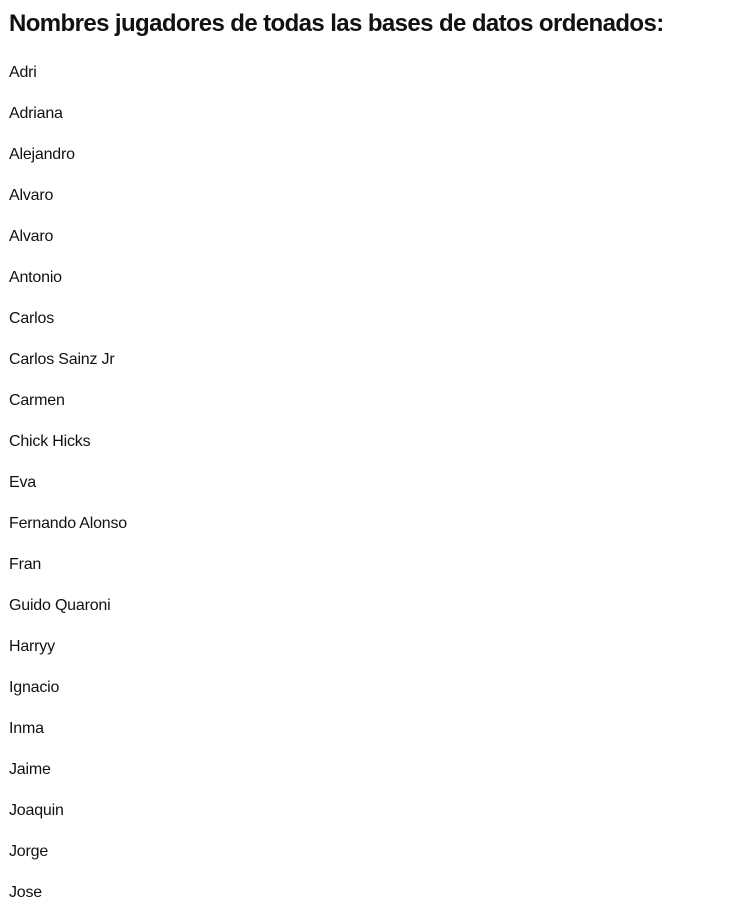 The height and width of the screenshot is (914, 738). Describe the element at coordinates (22, 482) in the screenshot. I see `player-name: Eva` at that location.